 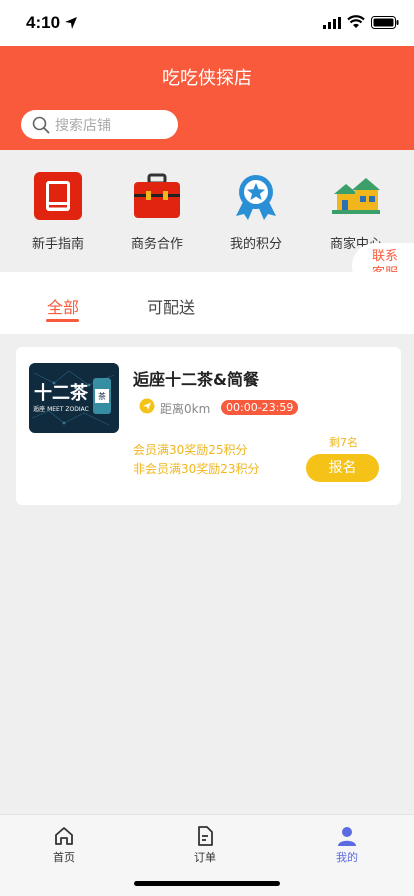 What do you see at coordinates (196, 469) in the screenshot?
I see `nonmember-reward-text: 非会员满30奖励23积分` at bounding box center [196, 469].